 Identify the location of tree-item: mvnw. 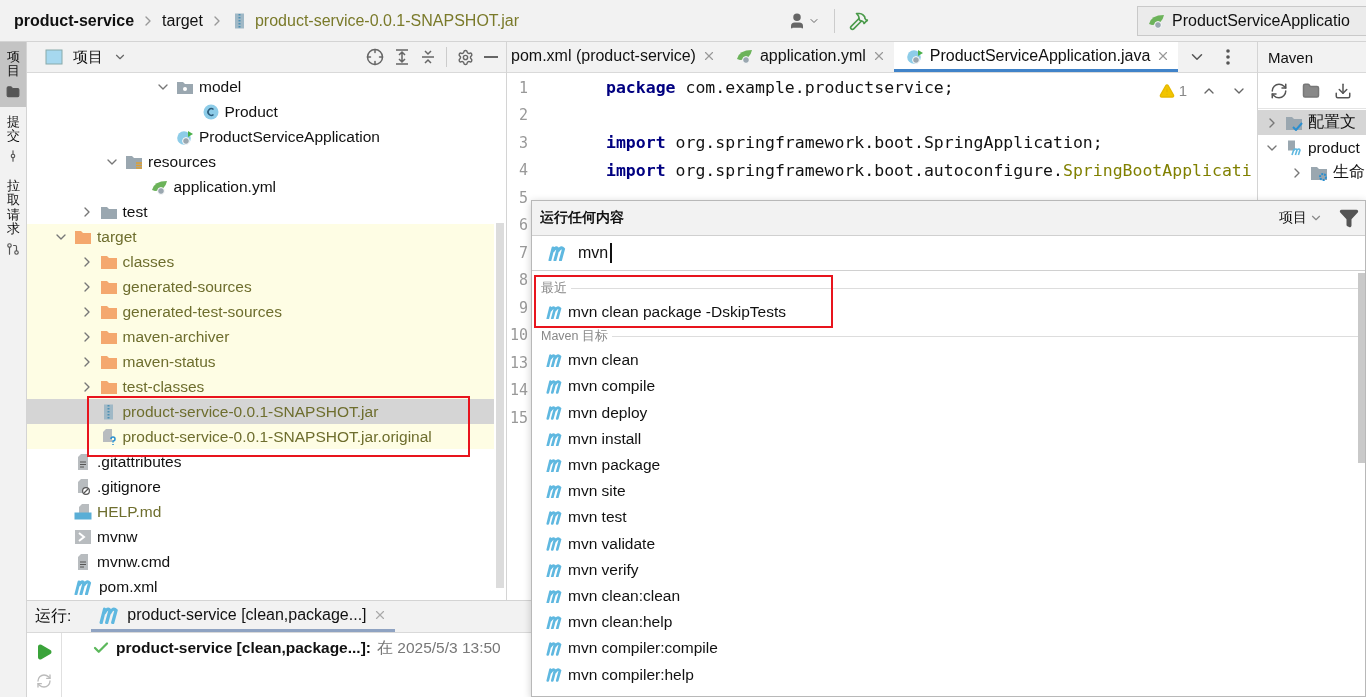
(260, 536).